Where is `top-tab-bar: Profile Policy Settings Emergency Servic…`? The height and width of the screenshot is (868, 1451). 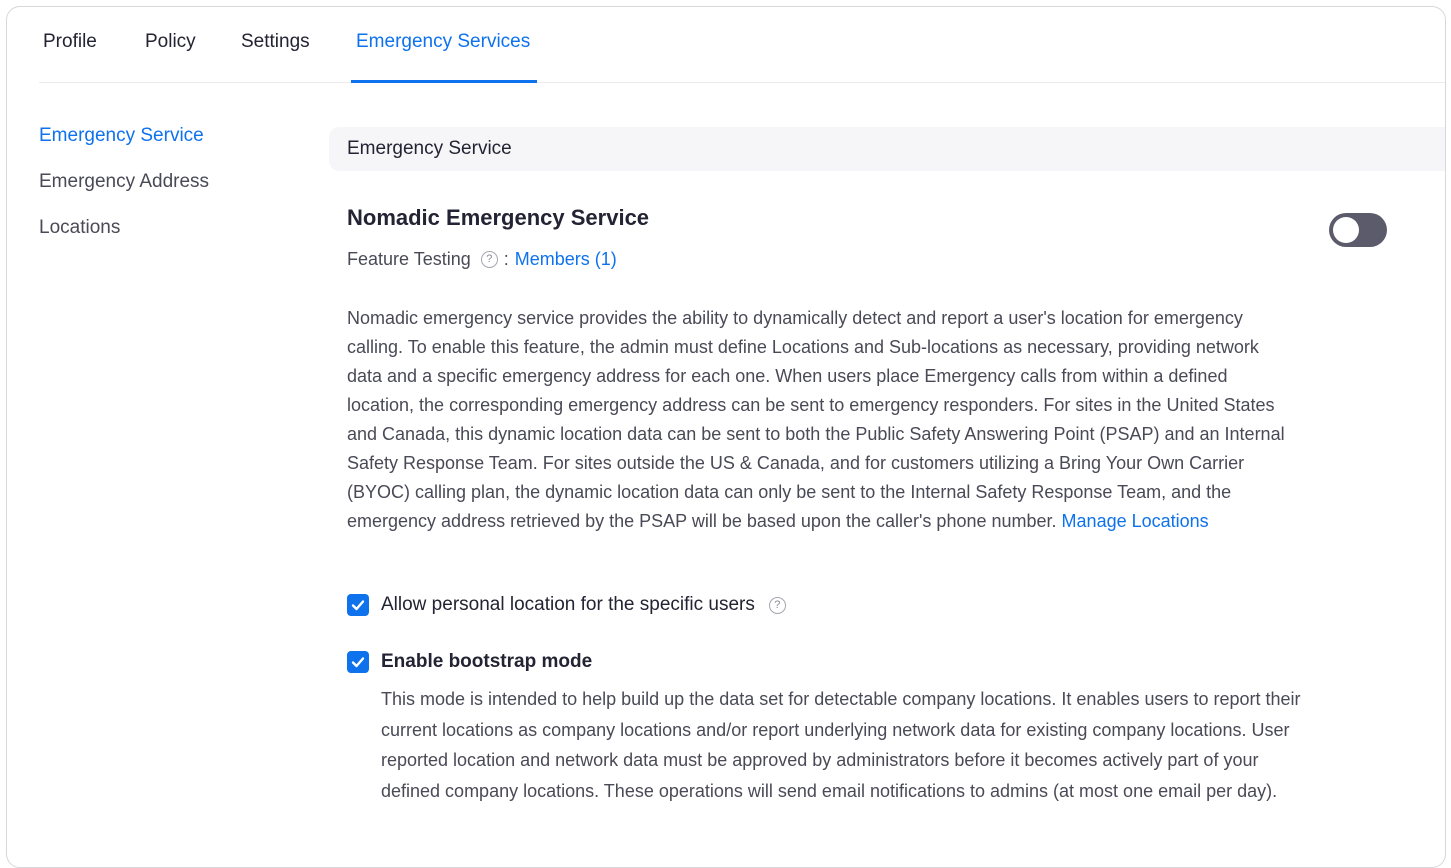
top-tab-bar: Profile Policy Settings Emergency Servic… is located at coordinates (742, 45).